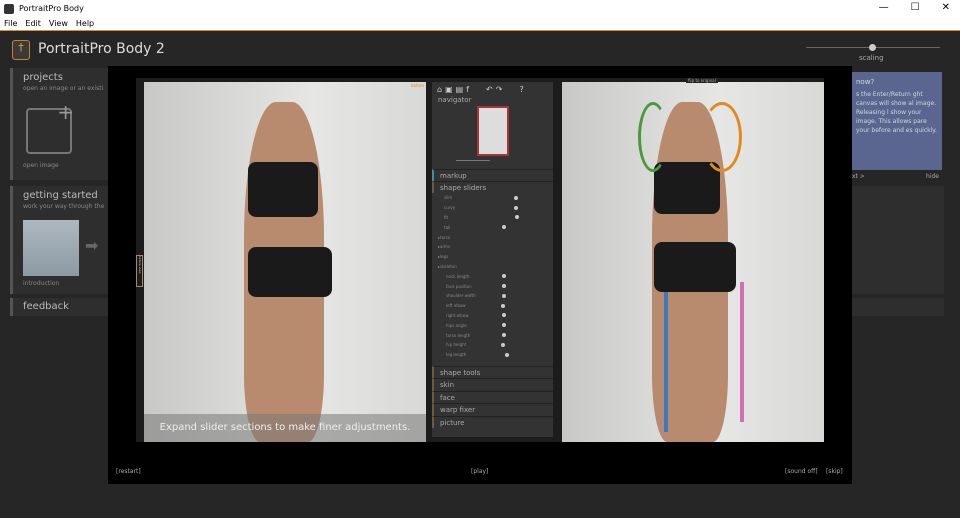 This screenshot has width=960, height=518. I want to click on facebook-icon: f, so click(467, 89).